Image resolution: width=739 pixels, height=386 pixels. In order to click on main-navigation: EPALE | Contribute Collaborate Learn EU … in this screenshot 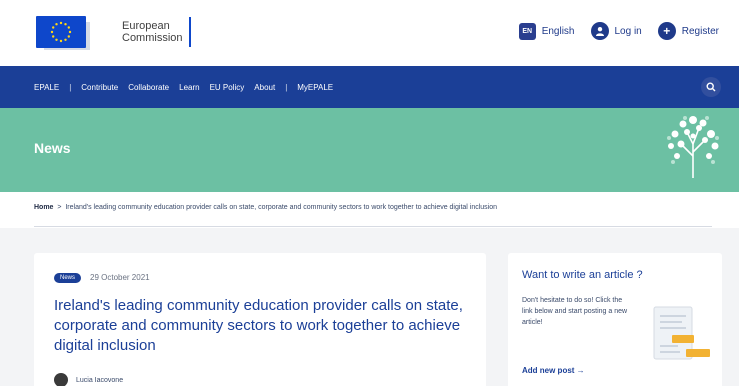, I will do `click(369, 87)`.